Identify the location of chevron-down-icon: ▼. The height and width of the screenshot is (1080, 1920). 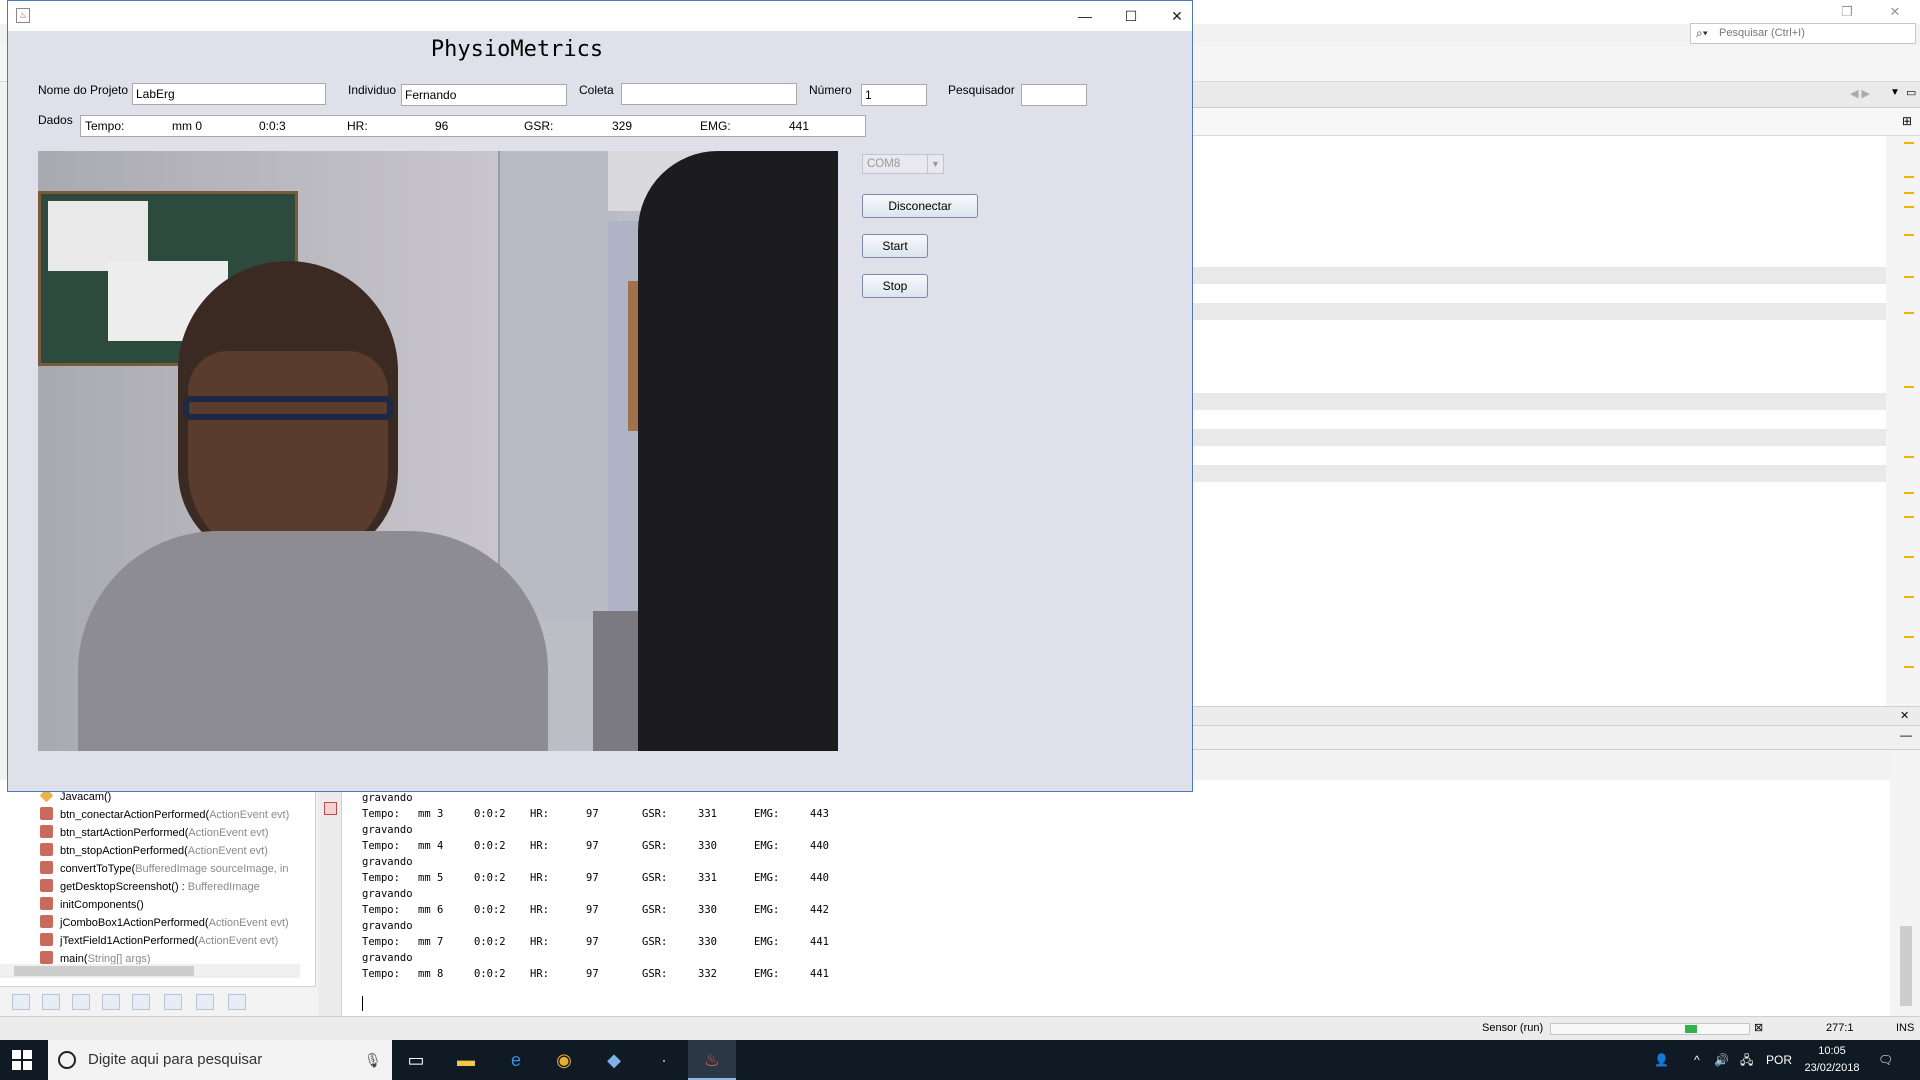
(935, 164).